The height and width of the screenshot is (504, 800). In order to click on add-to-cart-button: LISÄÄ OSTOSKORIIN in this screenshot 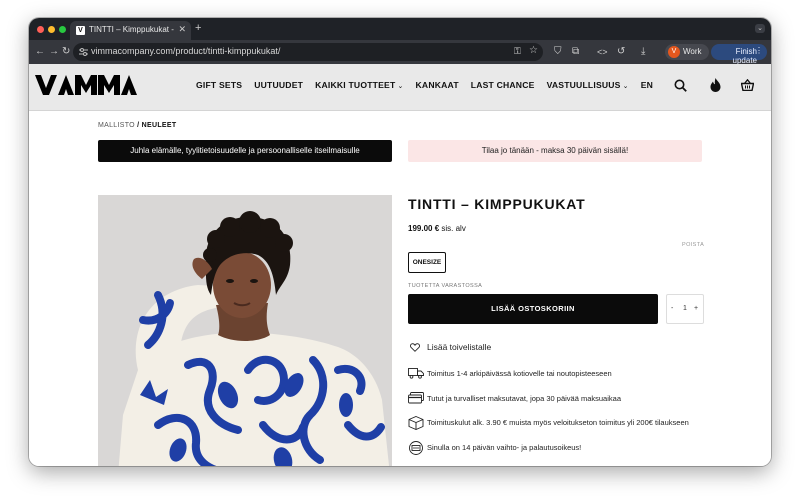, I will do `click(533, 309)`.